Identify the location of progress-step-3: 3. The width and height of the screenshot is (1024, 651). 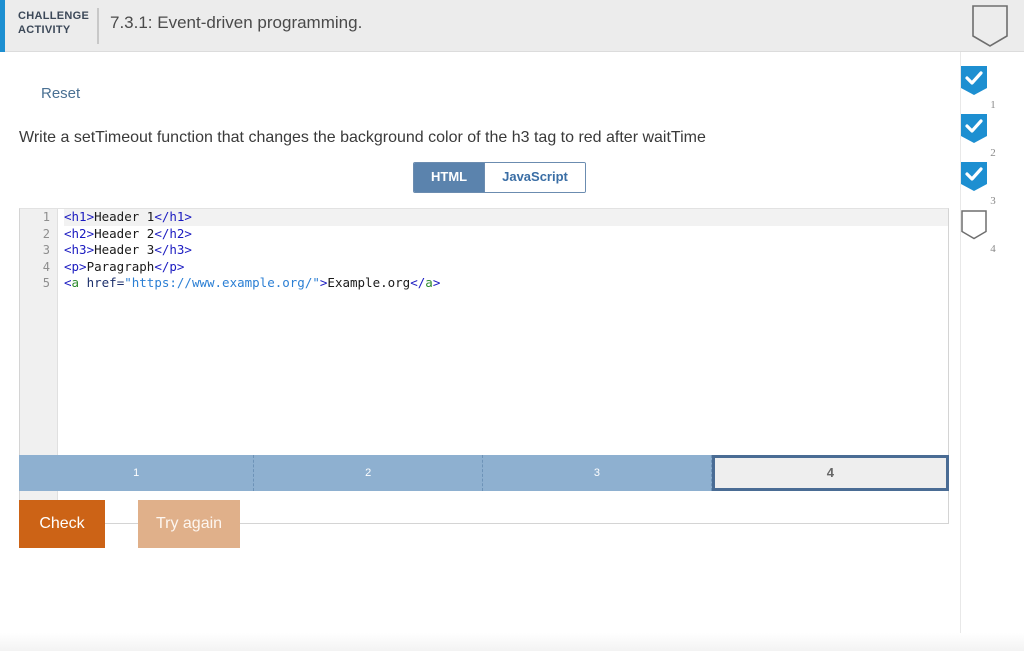
(597, 473).